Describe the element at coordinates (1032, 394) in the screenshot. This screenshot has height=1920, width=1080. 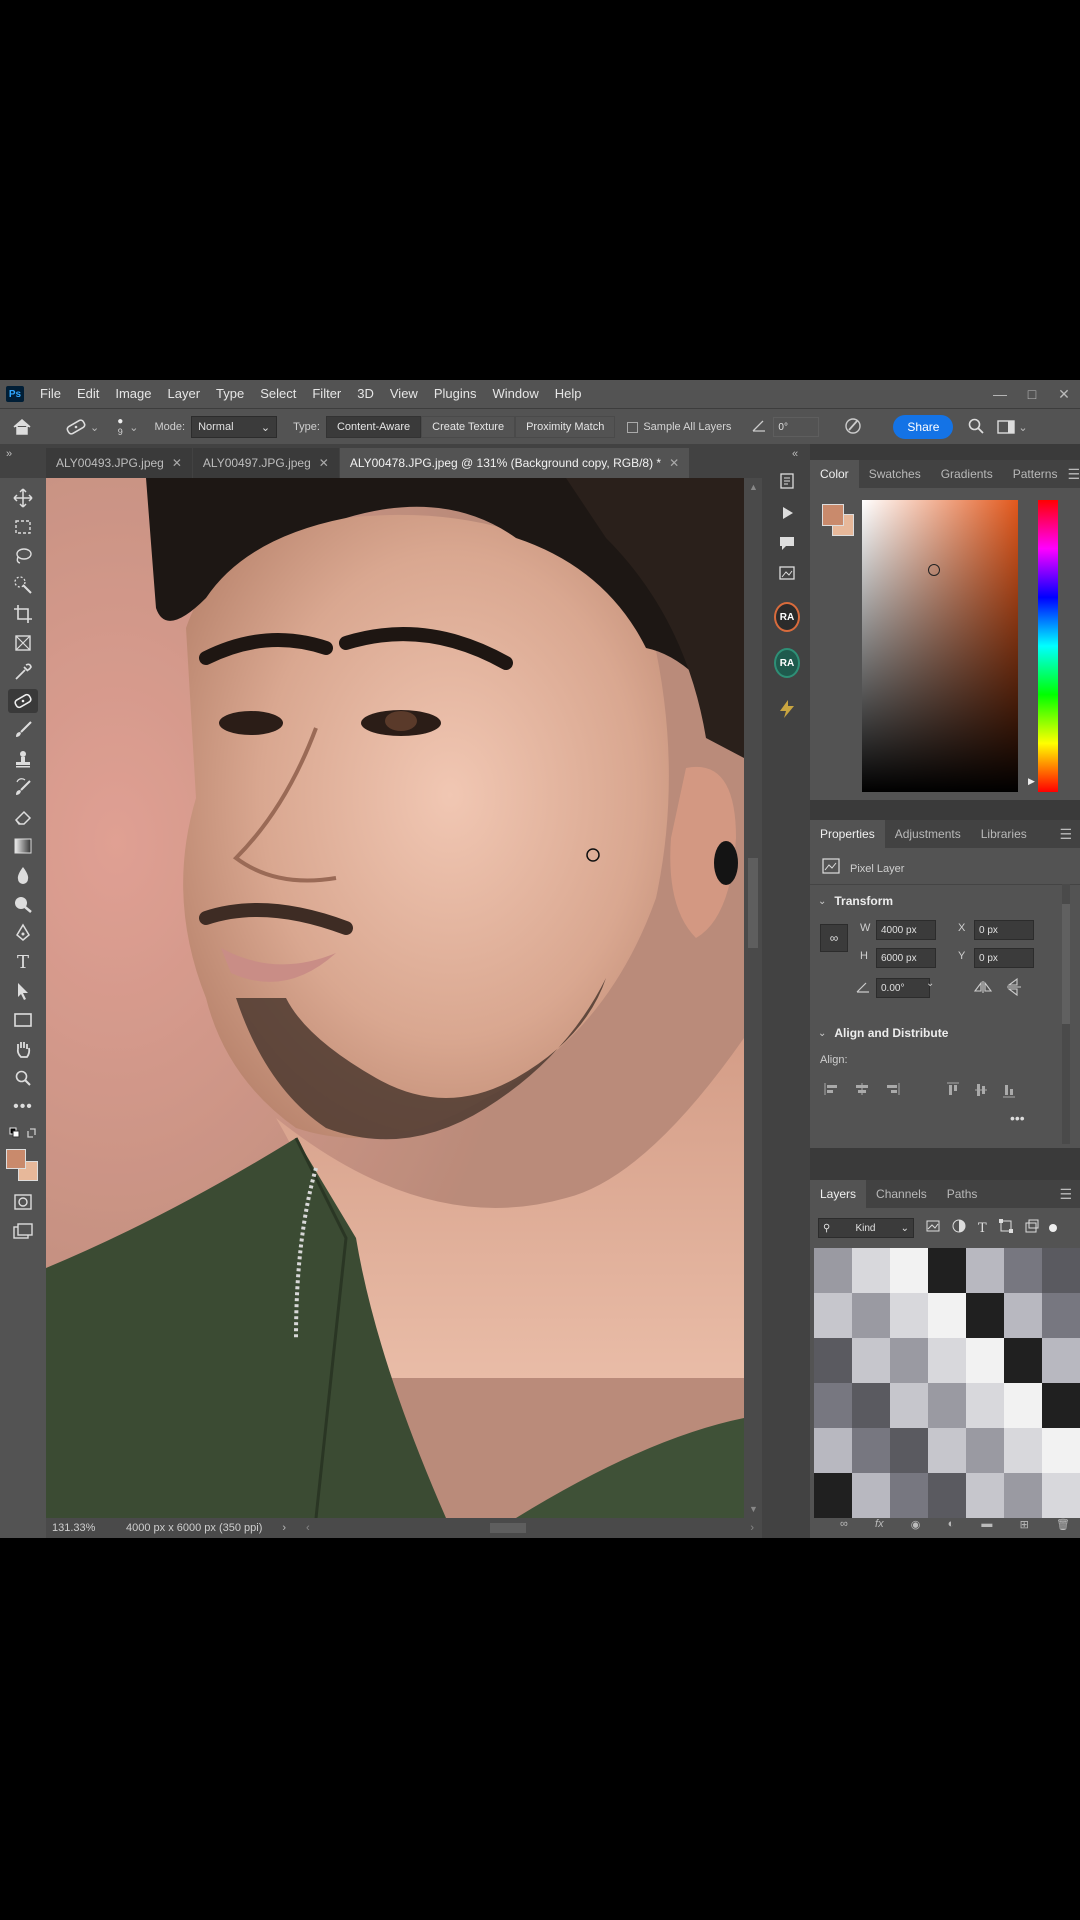
I see `maximize-icon: □` at that location.